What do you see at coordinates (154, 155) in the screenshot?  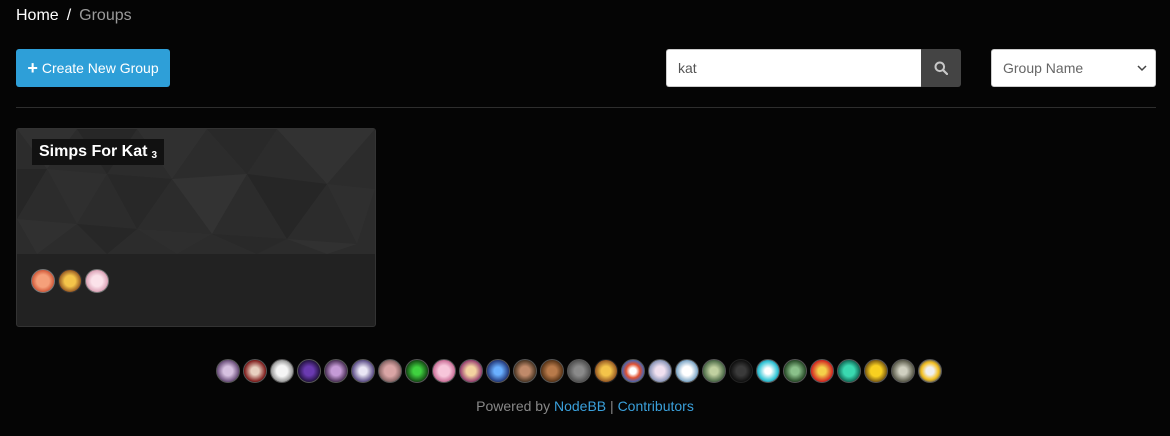 I see `group-member-count: 3` at bounding box center [154, 155].